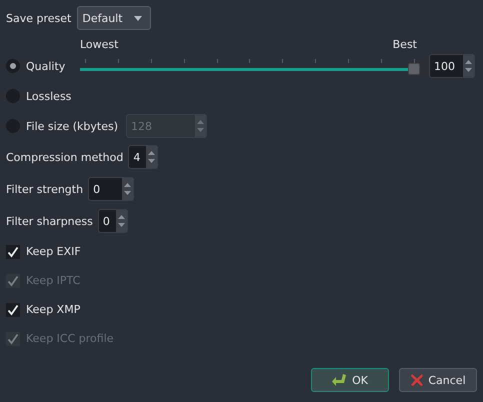  Describe the element at coordinates (417, 380) in the screenshot. I see `close-icon` at that location.